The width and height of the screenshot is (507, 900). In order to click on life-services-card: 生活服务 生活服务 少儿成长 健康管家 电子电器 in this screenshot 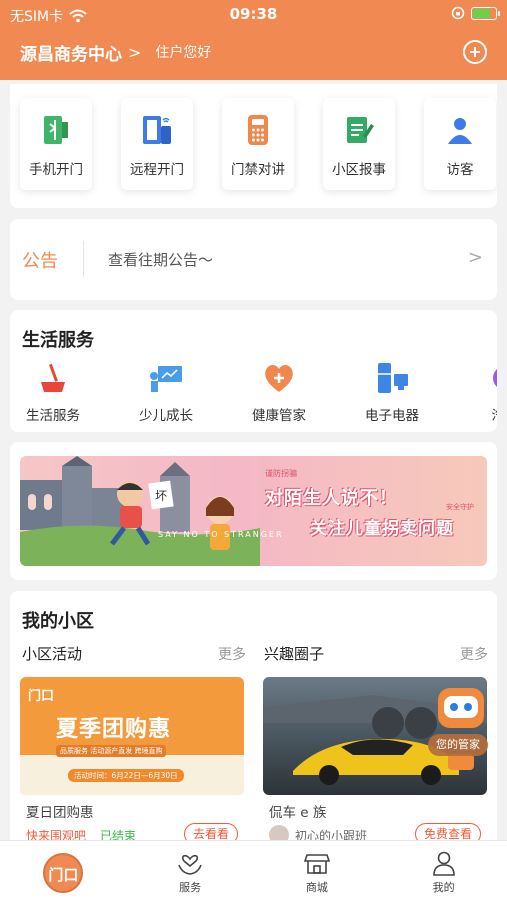, I will do `click(253, 371)`.